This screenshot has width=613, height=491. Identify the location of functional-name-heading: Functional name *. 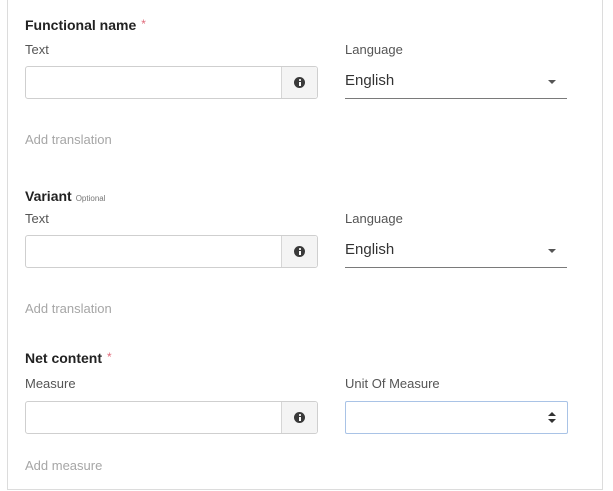
(85, 25).